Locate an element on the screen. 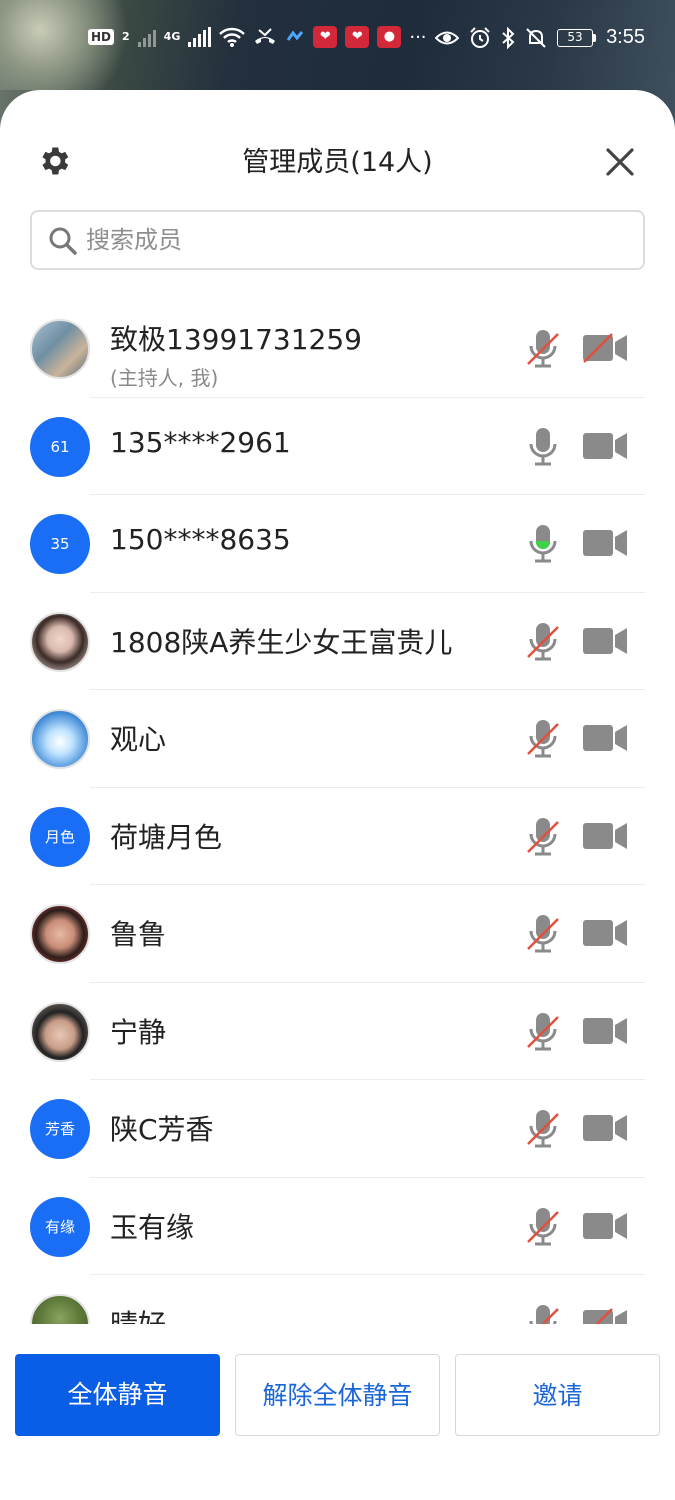 This screenshot has width=675, height=1500. search-icon is located at coordinates (63, 241).